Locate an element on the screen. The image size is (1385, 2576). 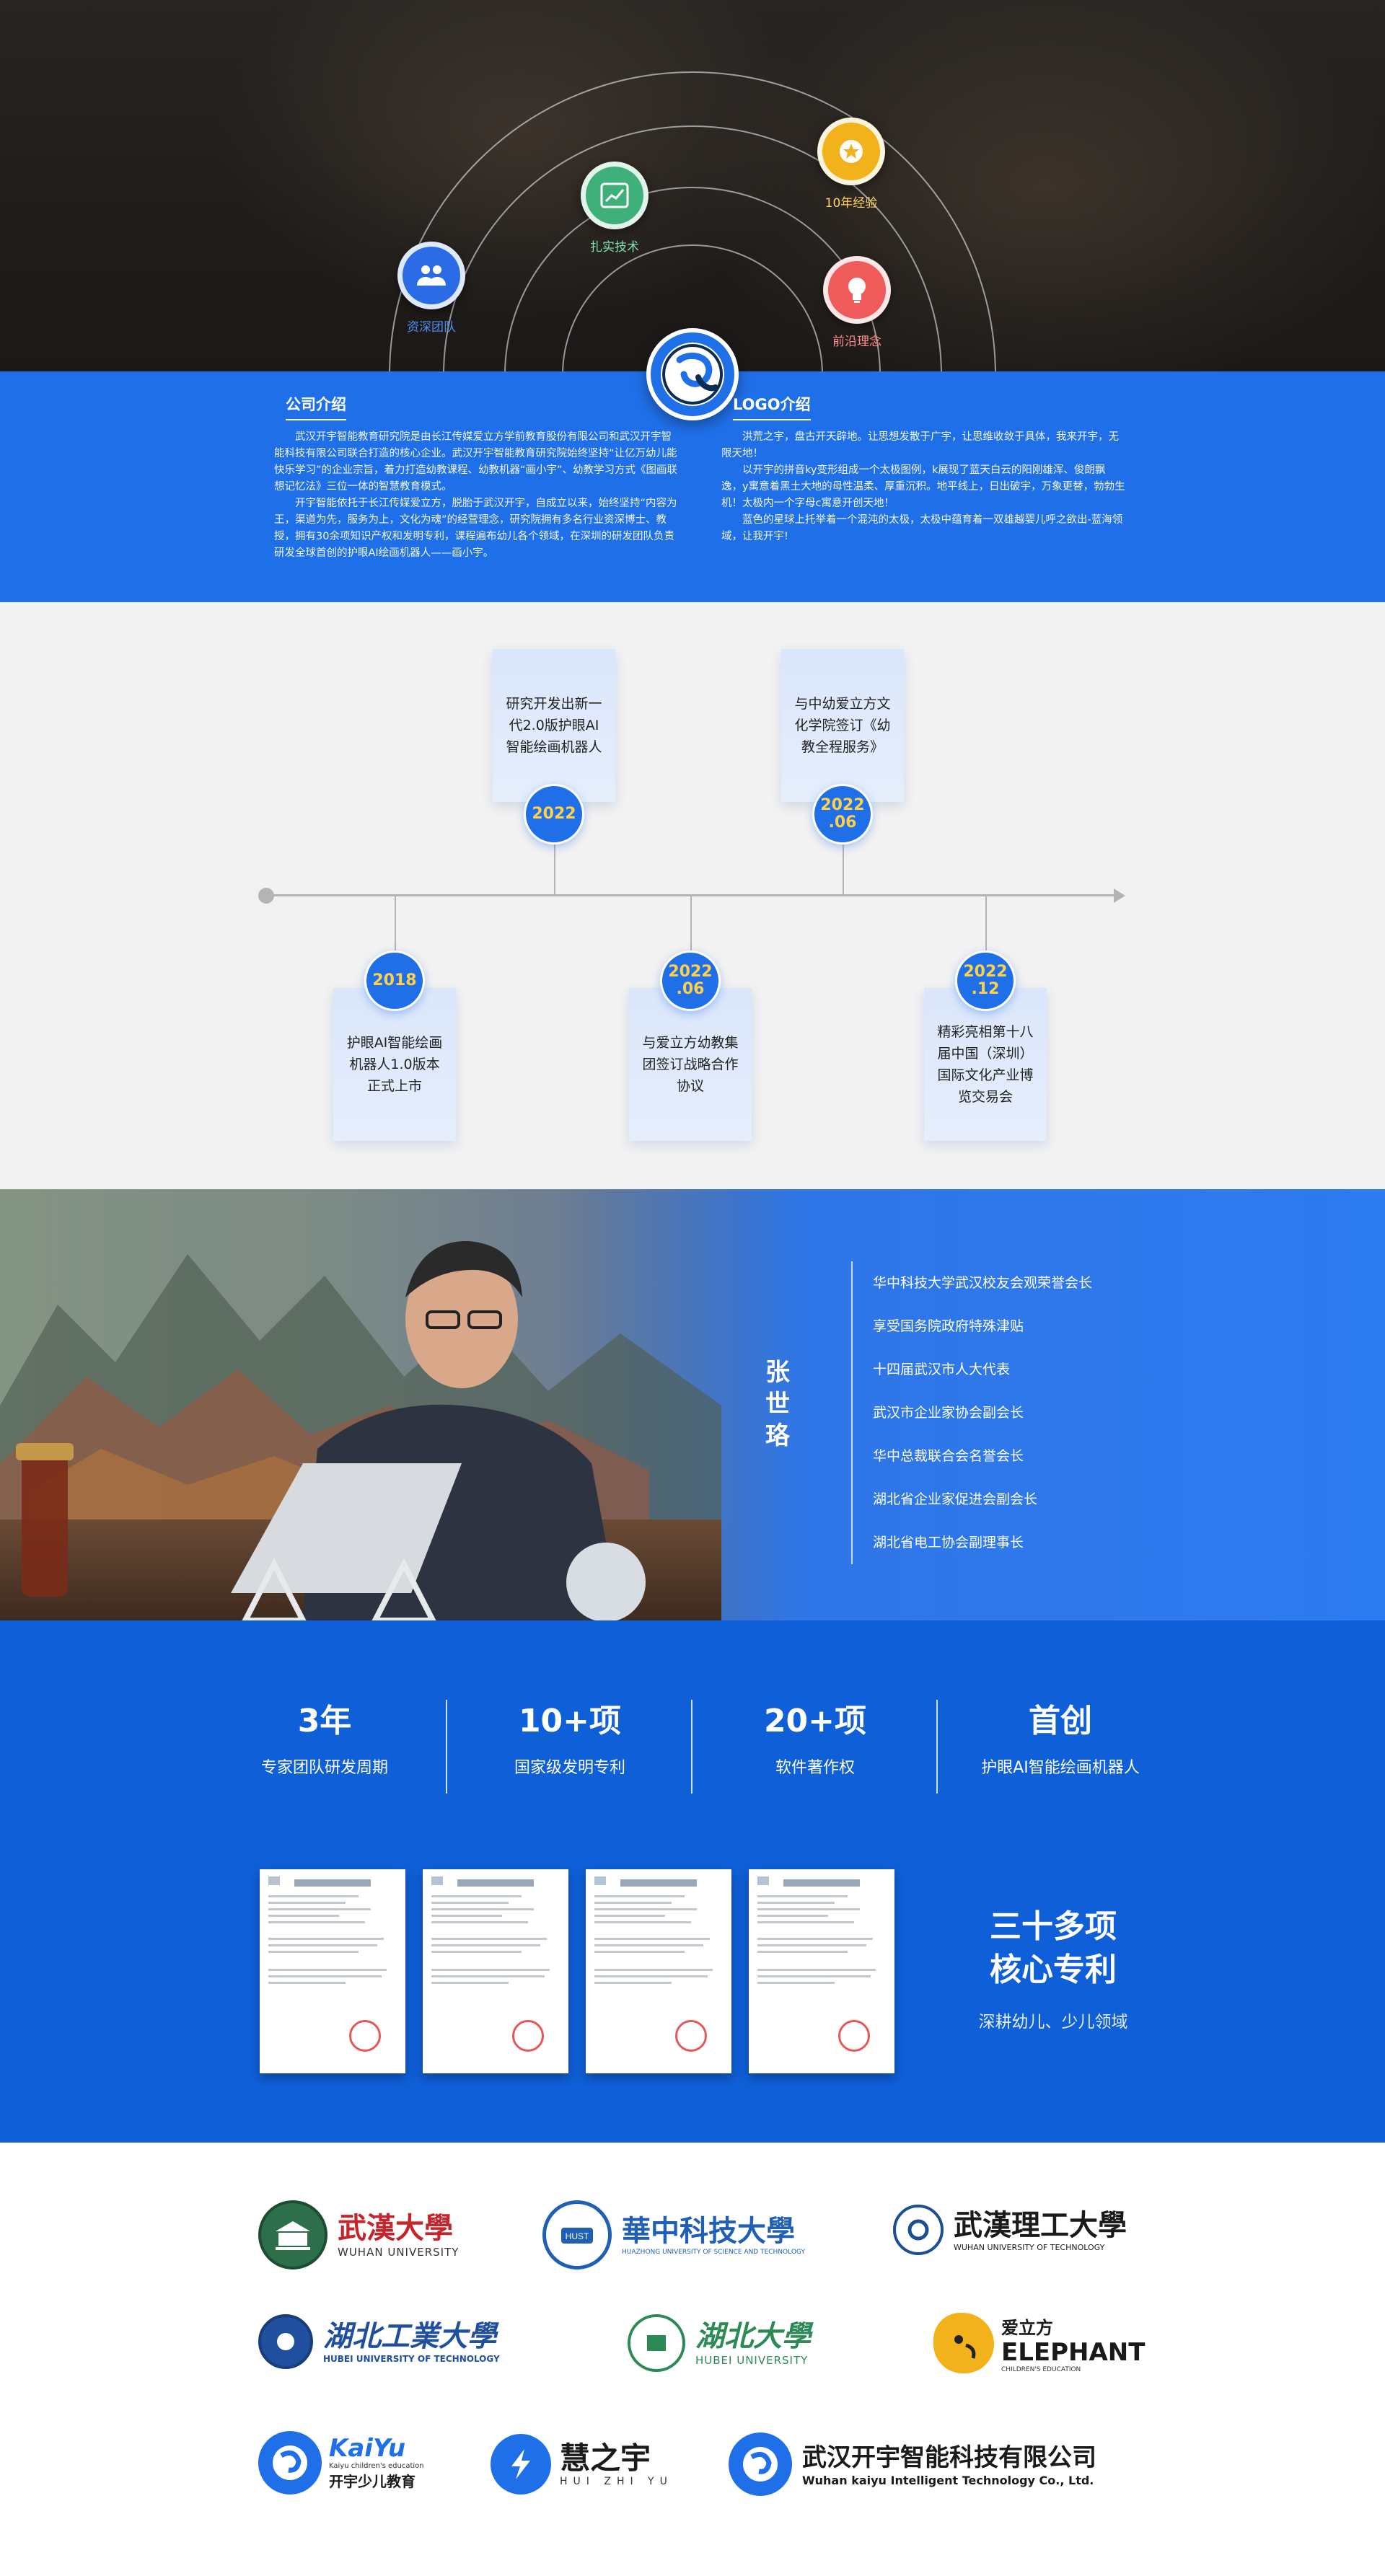
stat-number: 3年 is located at coordinates (324, 1721).